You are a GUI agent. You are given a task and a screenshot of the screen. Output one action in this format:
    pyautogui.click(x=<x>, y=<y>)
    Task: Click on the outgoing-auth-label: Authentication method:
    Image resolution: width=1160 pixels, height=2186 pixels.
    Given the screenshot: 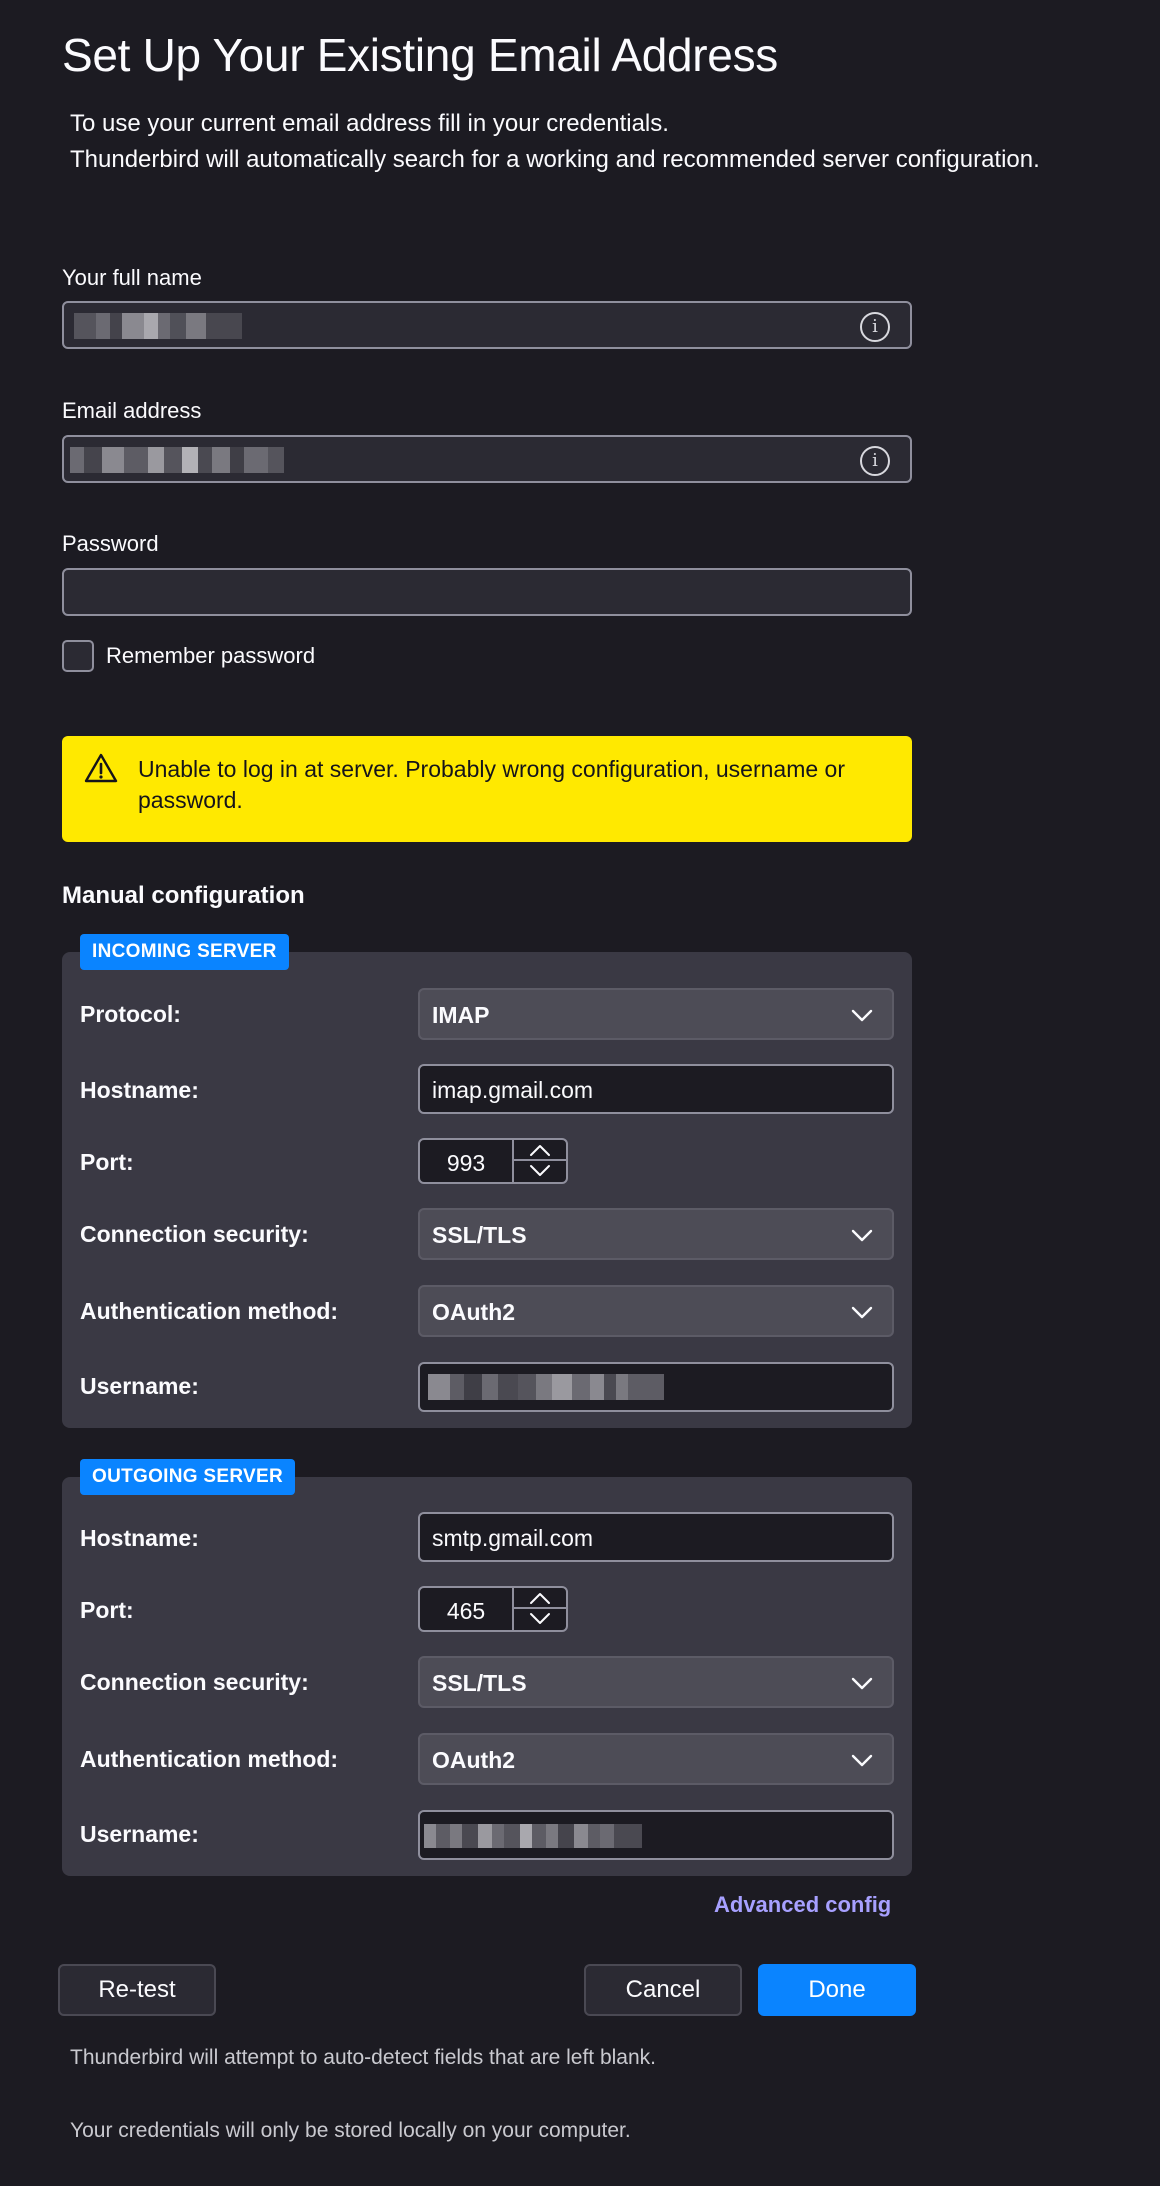 What is the action you would take?
    pyautogui.click(x=209, y=1759)
    